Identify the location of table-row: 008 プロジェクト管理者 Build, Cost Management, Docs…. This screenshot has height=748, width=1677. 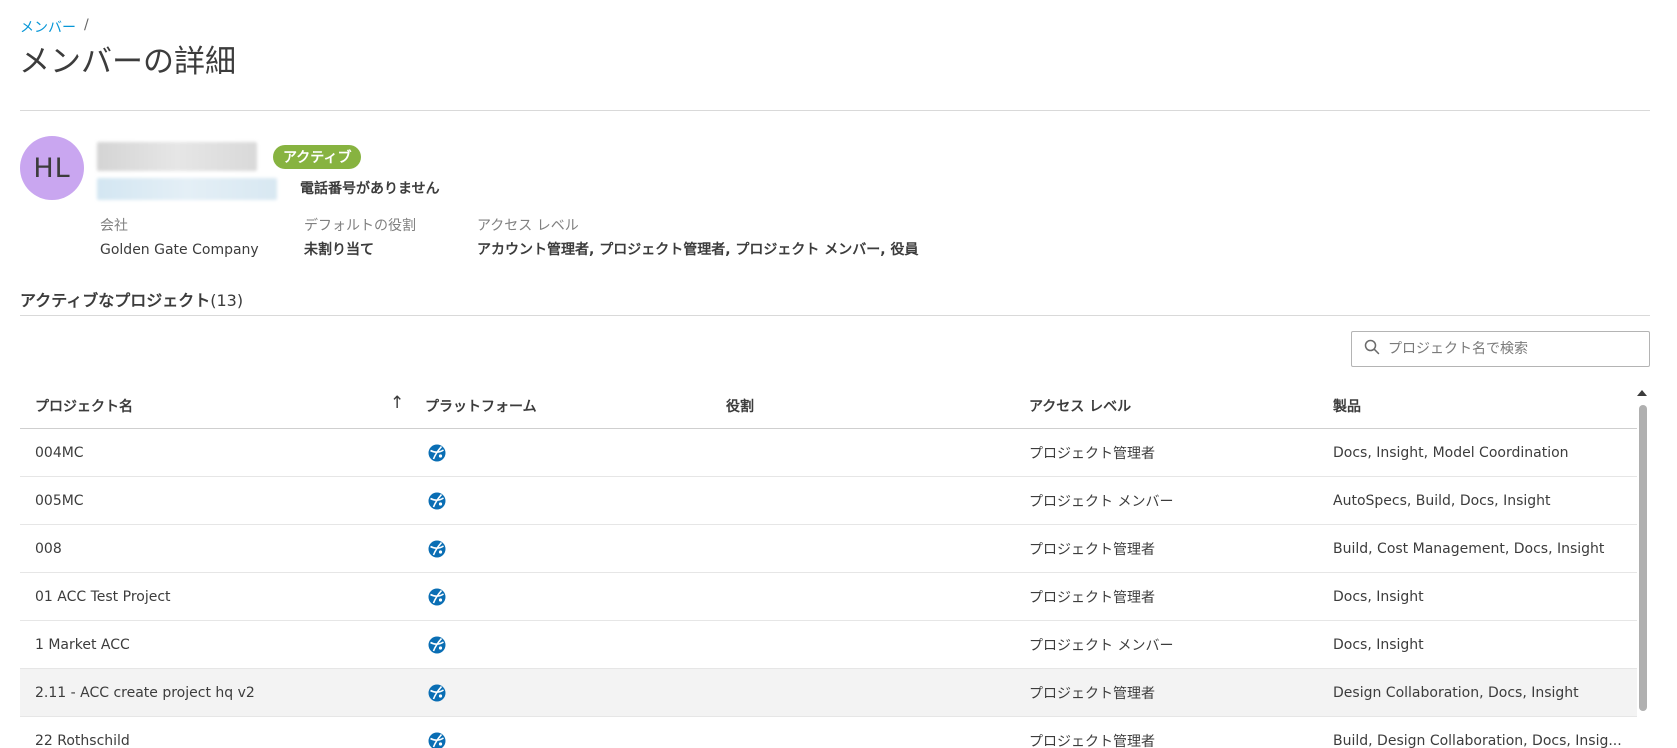
(828, 549).